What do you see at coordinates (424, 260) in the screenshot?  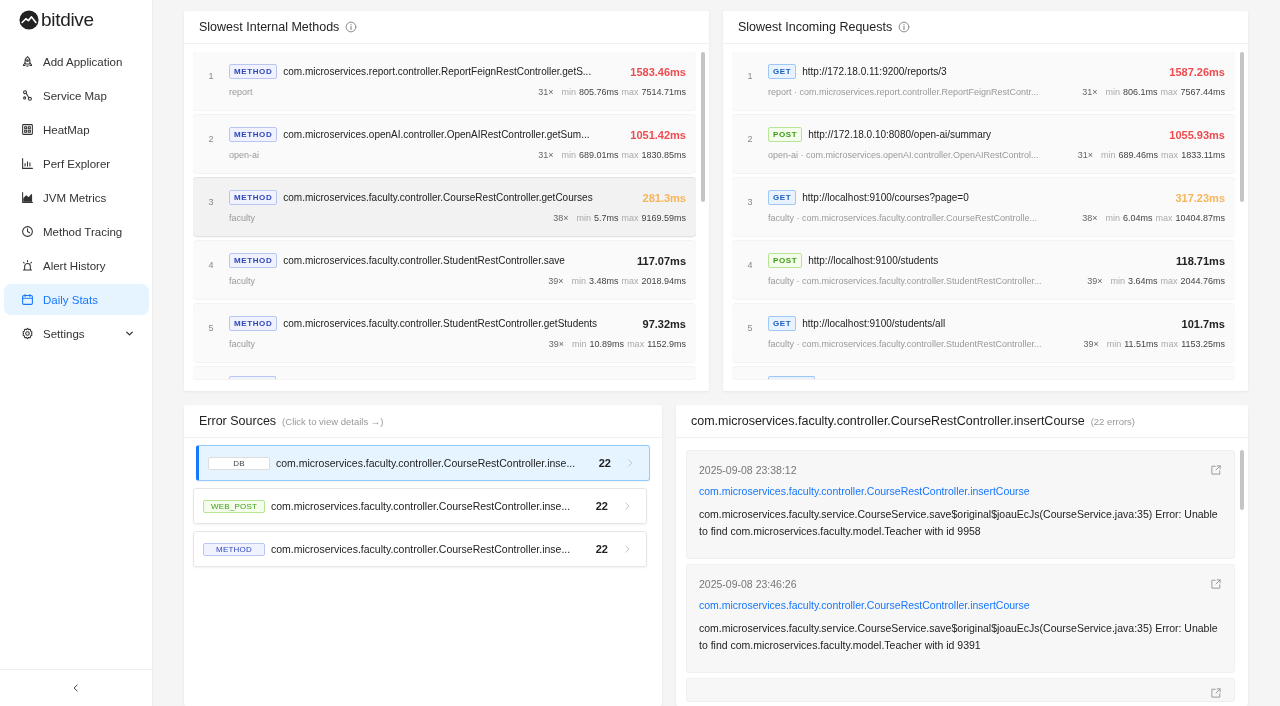 I see `method-name: com.microservices.faculty.controller.StudentRestController.save` at bounding box center [424, 260].